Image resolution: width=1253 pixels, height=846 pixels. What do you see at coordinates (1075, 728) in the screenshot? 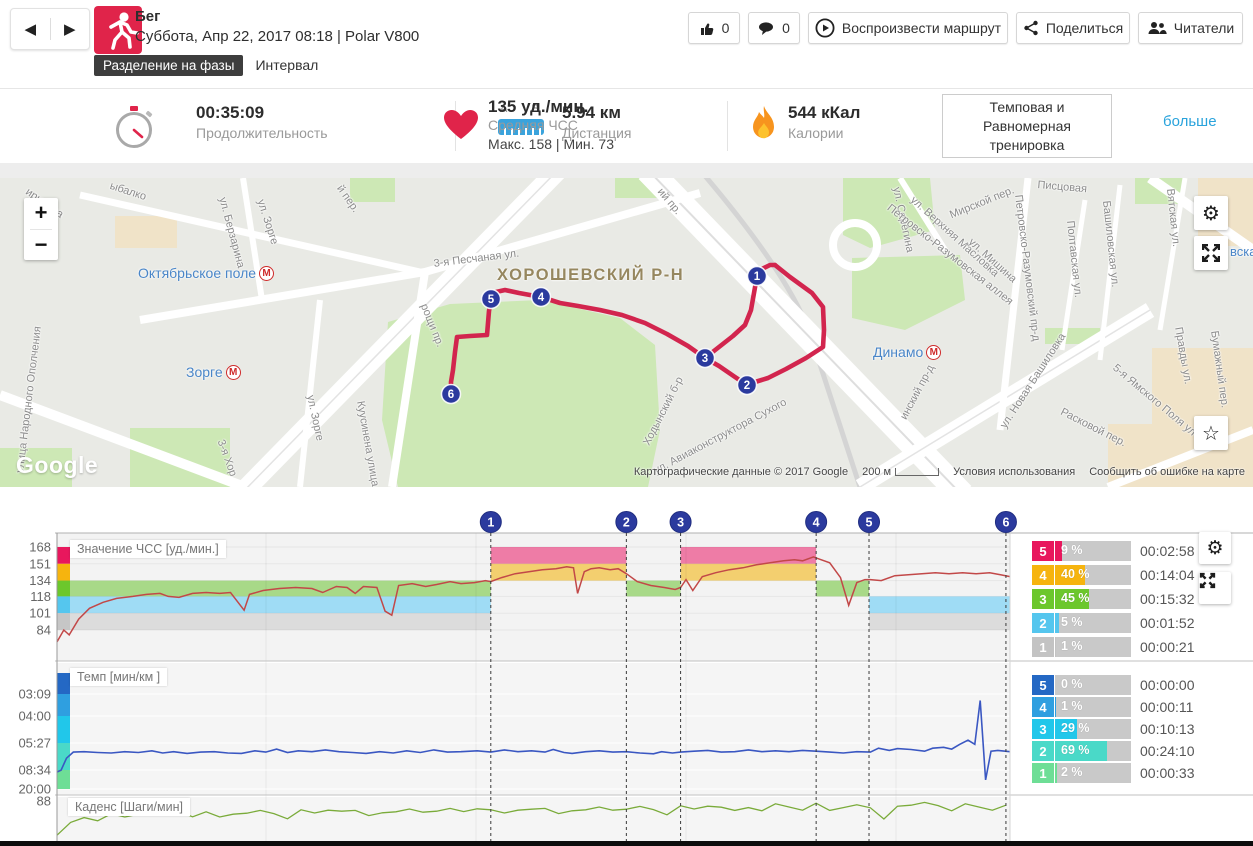
I see `zone-percent-label: 29 %` at bounding box center [1075, 728].